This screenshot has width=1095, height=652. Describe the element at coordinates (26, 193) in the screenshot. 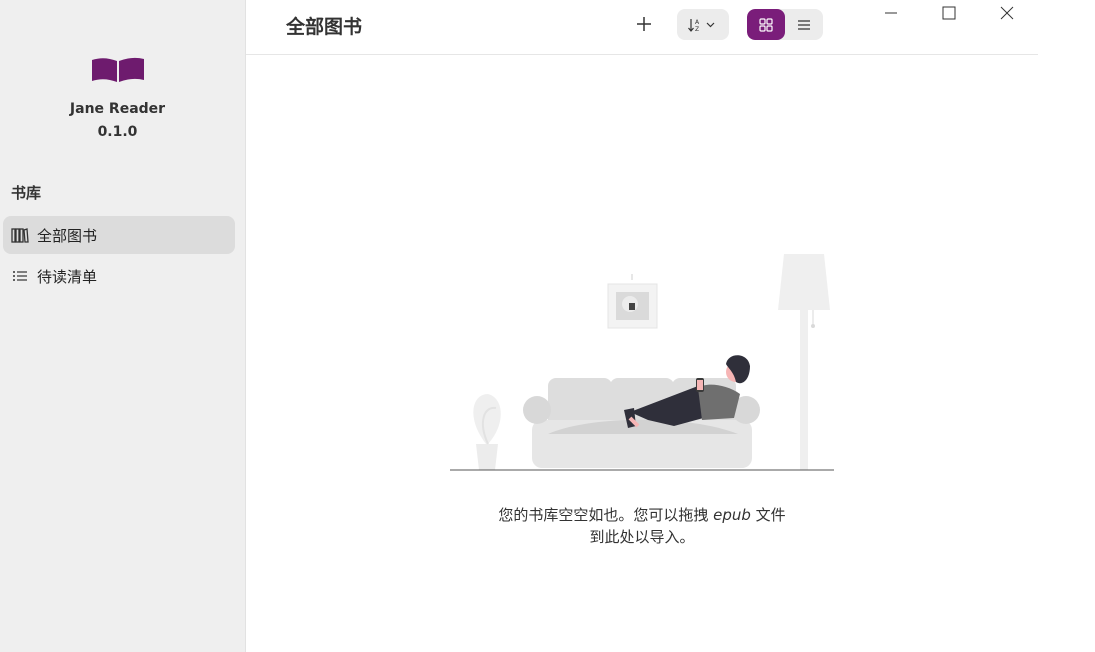

I see `library-section-title: 书库` at that location.